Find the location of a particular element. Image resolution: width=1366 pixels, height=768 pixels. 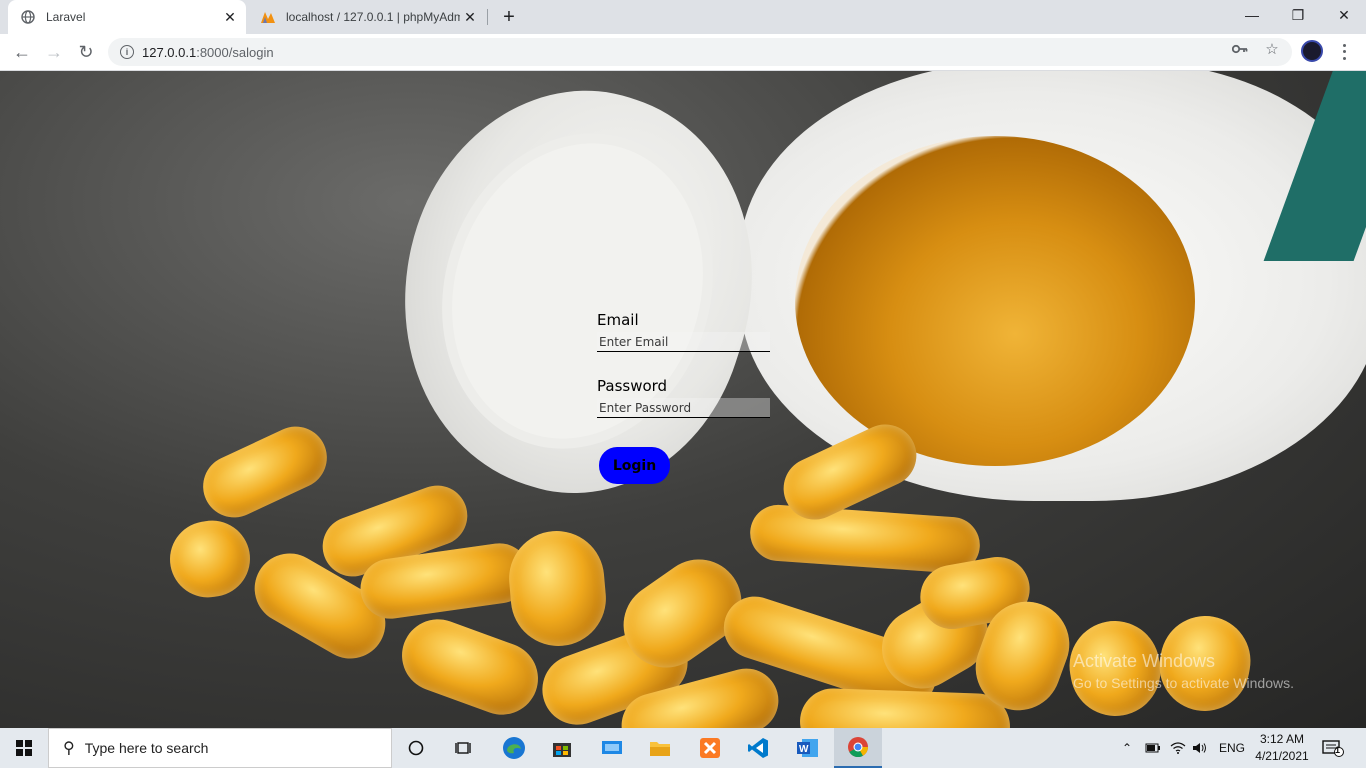

new-tab-button: + is located at coordinates (509, 17).